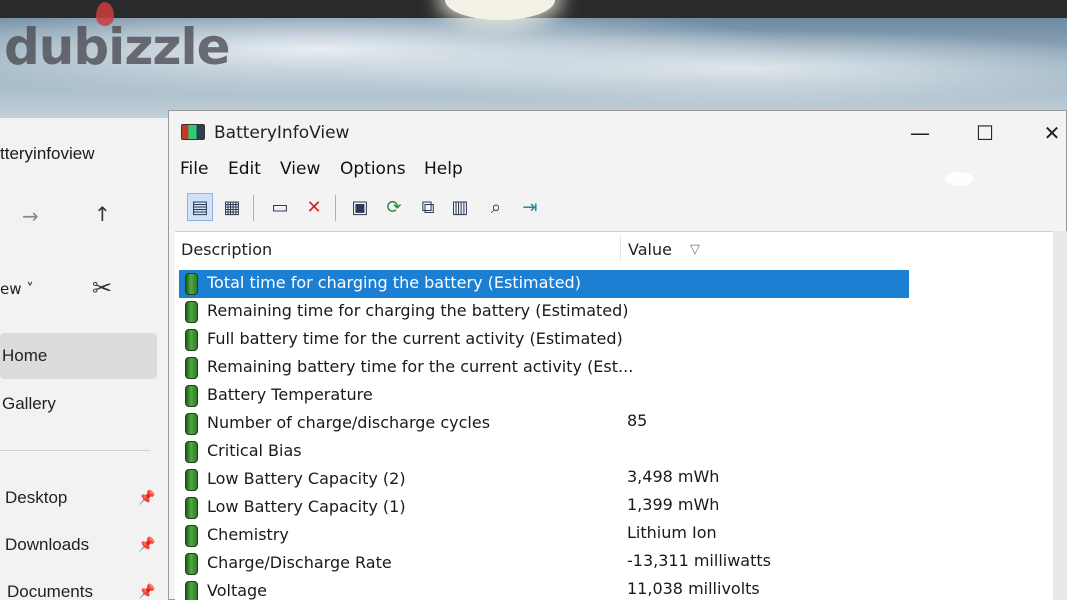 This screenshot has width=1067, height=600. I want to click on row-value: 85, so click(637, 420).